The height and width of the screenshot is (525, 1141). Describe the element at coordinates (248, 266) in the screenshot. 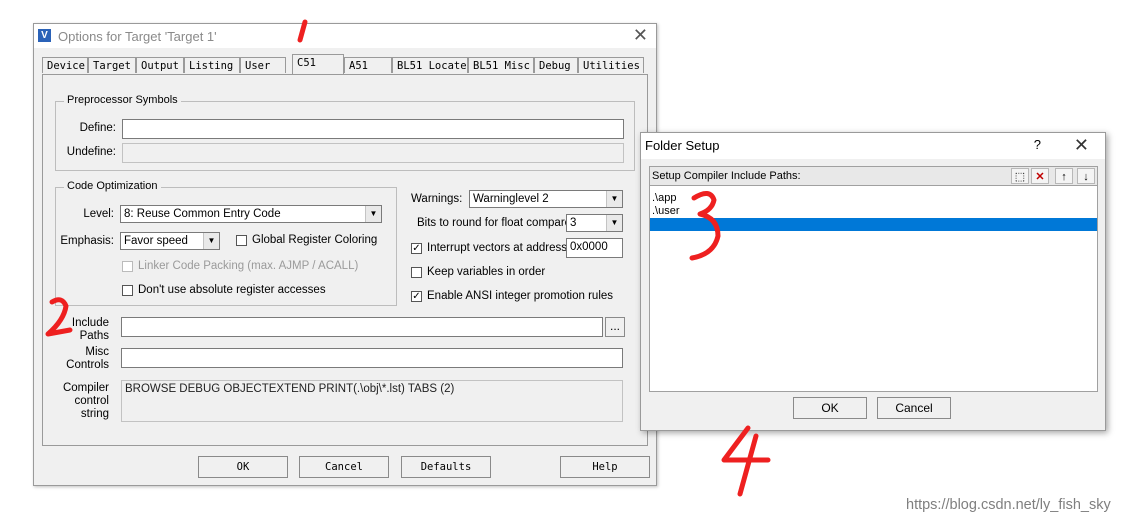

I see `linker-code-packing-label: Linker Code Packing (max. AJMP / ACALL)` at that location.